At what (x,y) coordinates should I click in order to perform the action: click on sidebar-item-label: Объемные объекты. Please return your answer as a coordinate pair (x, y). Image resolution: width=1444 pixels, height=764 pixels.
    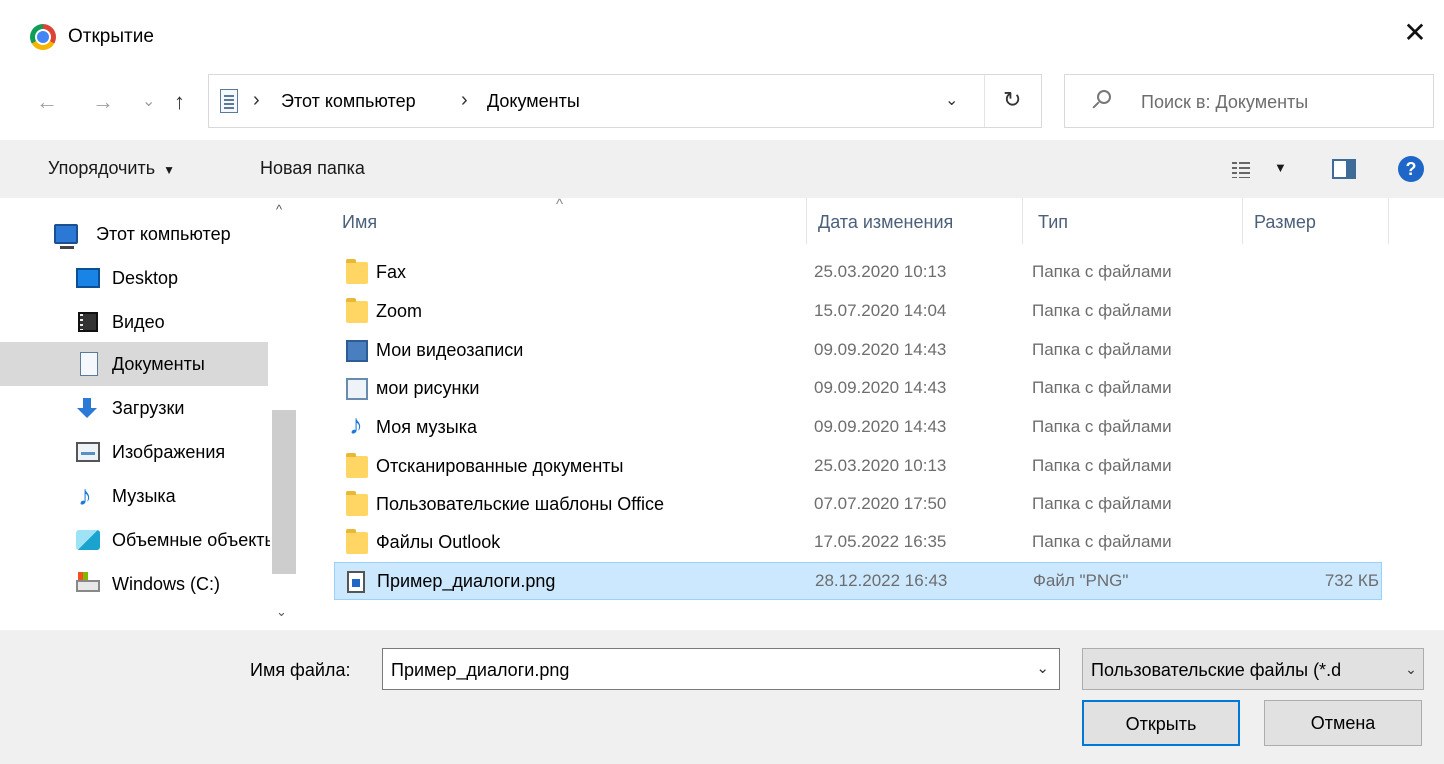
    Looking at the image, I should click on (195, 540).